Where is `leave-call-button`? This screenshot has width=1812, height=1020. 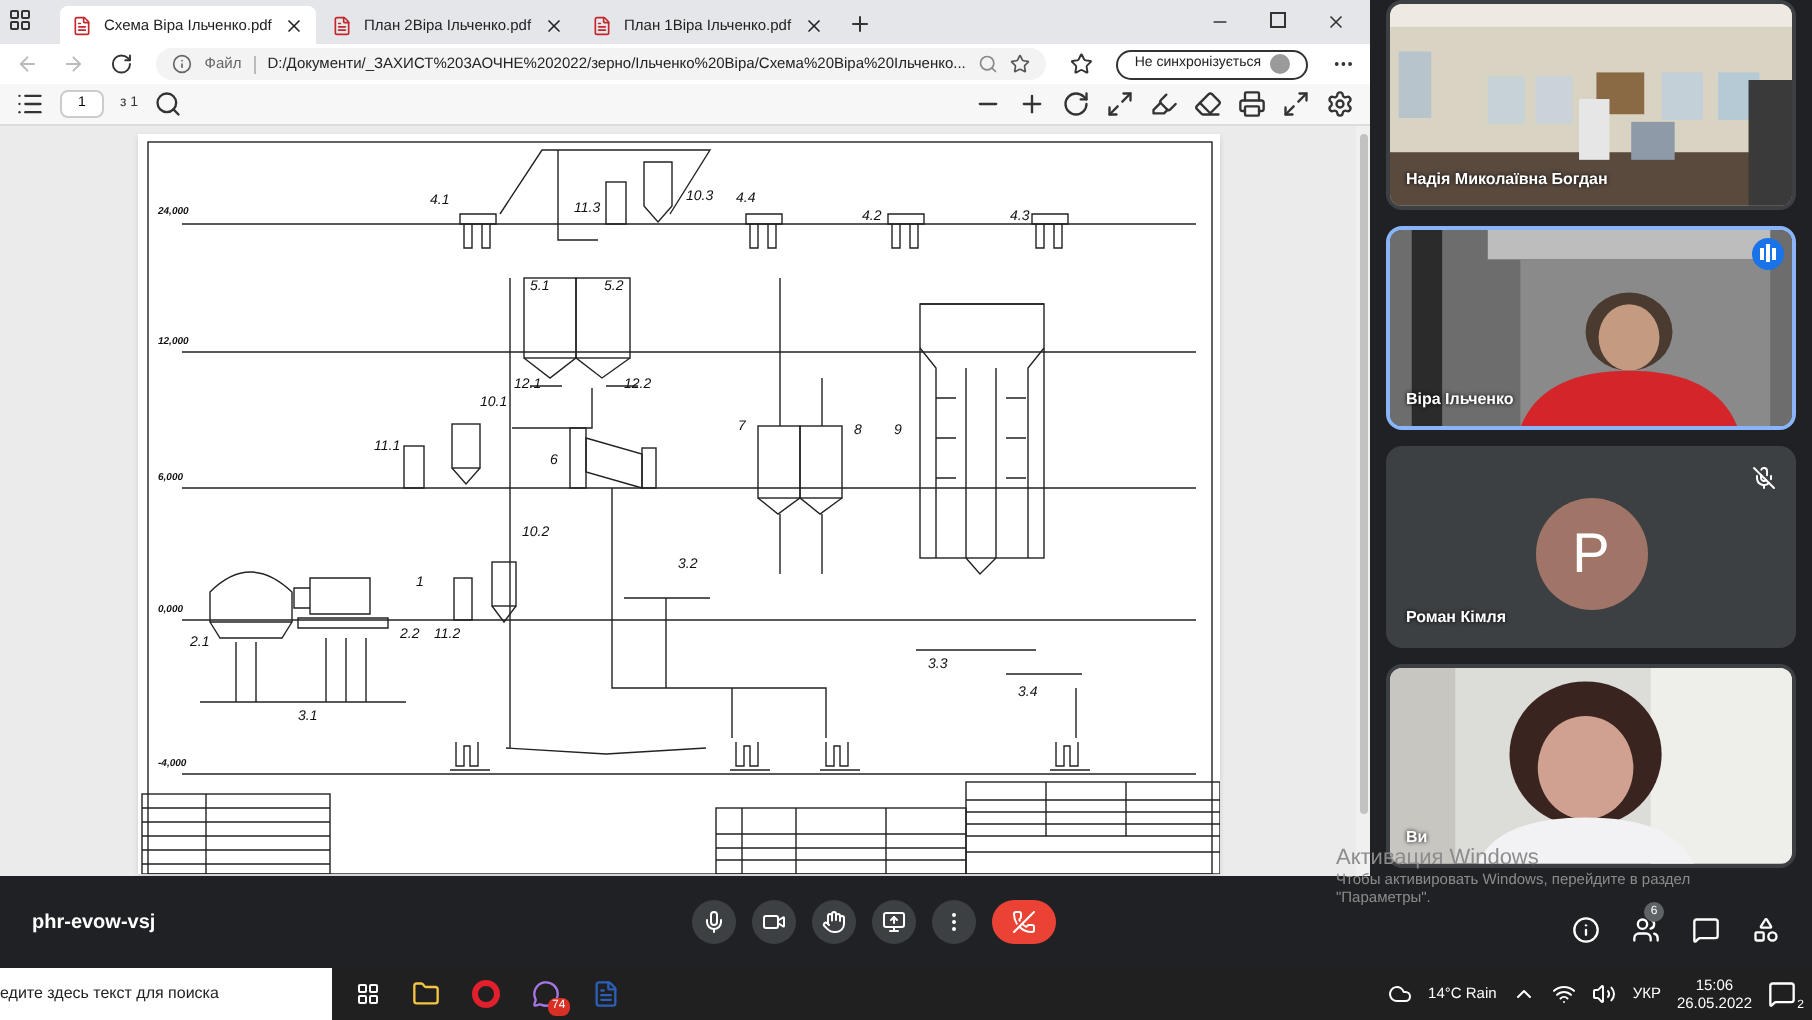 leave-call-button is located at coordinates (1024, 922).